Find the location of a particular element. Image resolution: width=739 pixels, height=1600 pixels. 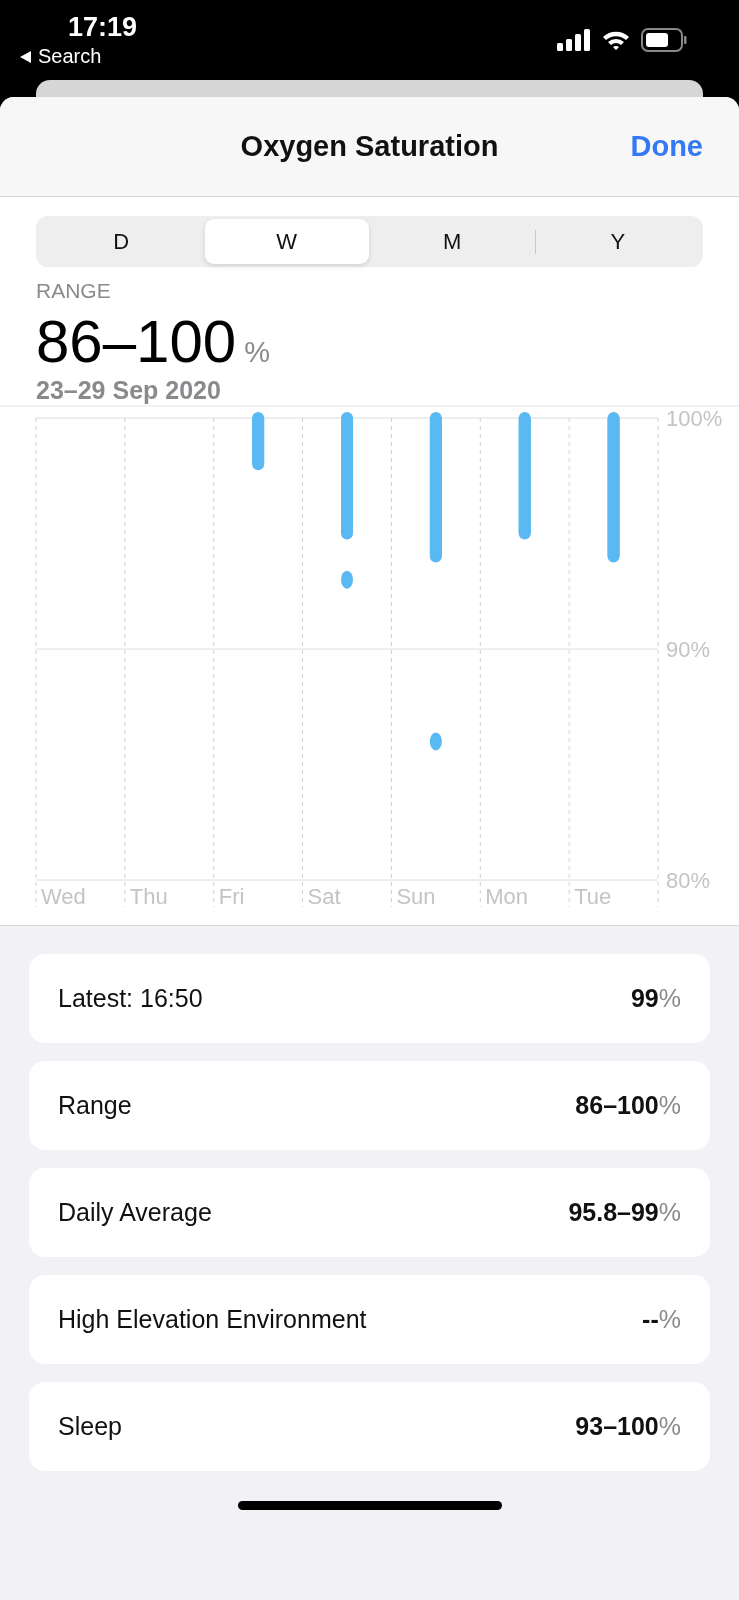

stat-label: Range is located at coordinates (95, 1105).